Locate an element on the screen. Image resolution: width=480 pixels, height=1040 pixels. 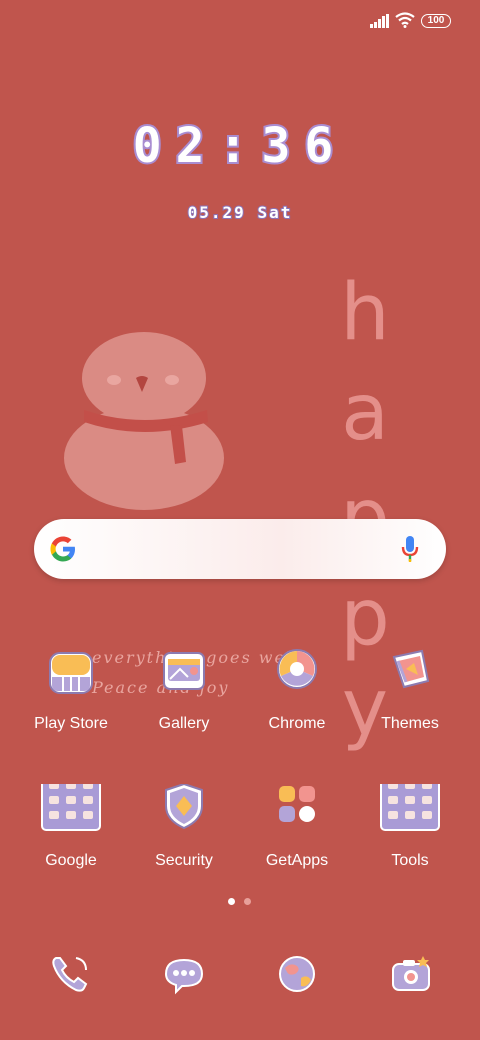
app-themes: Themes is located at coordinates (410, 702).